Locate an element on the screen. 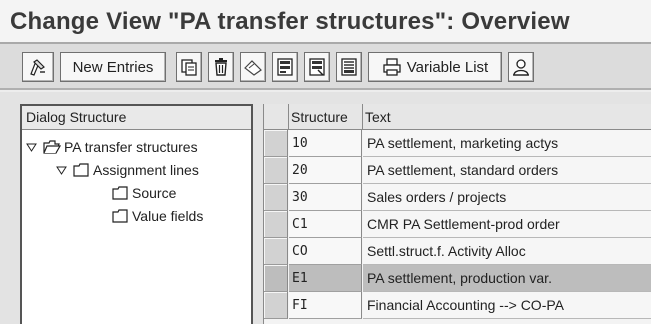 Image resolution: width=651 pixels, height=324 pixels. new-entries-button: New Entries is located at coordinates (113, 67).